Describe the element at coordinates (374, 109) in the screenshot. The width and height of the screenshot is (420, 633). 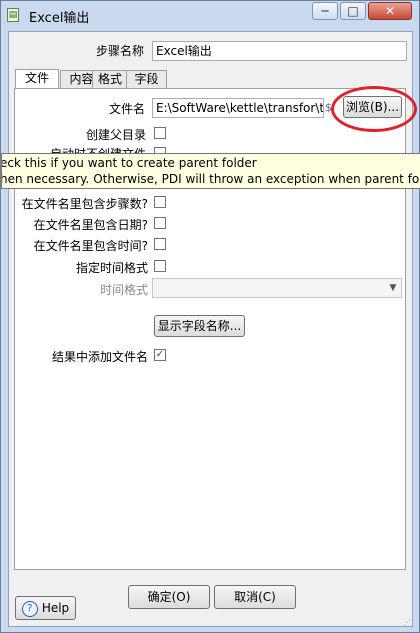
I see `annotation-circle` at that location.